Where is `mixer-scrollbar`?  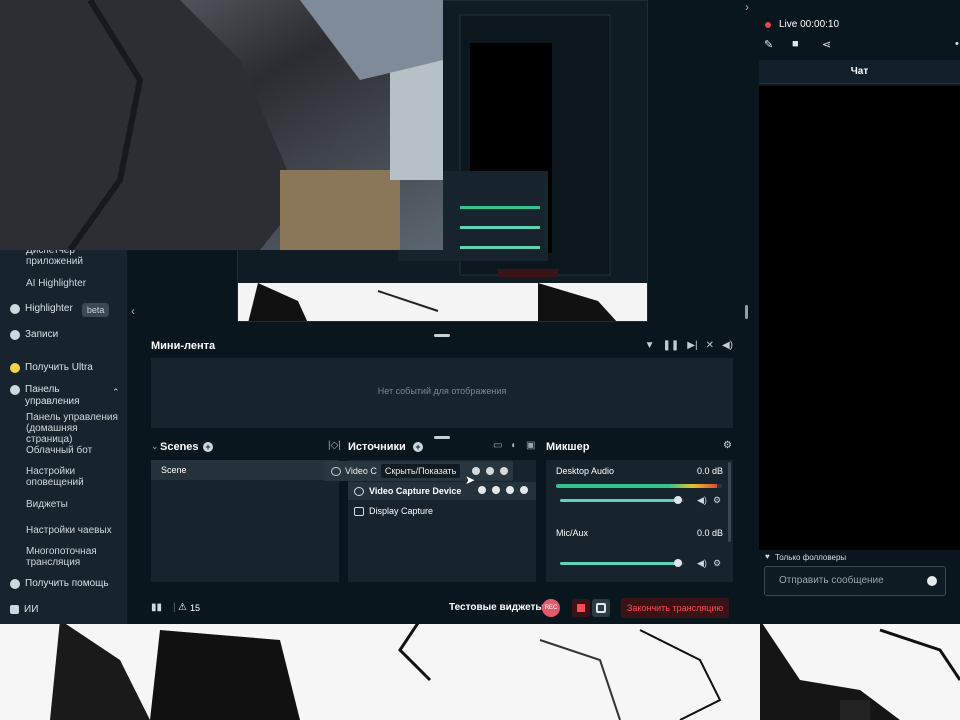 mixer-scrollbar is located at coordinates (729, 502).